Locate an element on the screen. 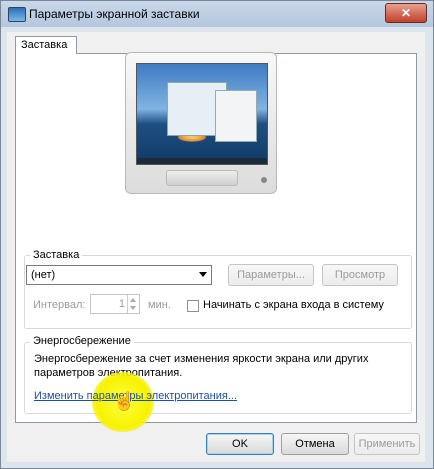 This screenshot has width=434, height=469. preview-button: Просмотр is located at coordinates (360, 275).